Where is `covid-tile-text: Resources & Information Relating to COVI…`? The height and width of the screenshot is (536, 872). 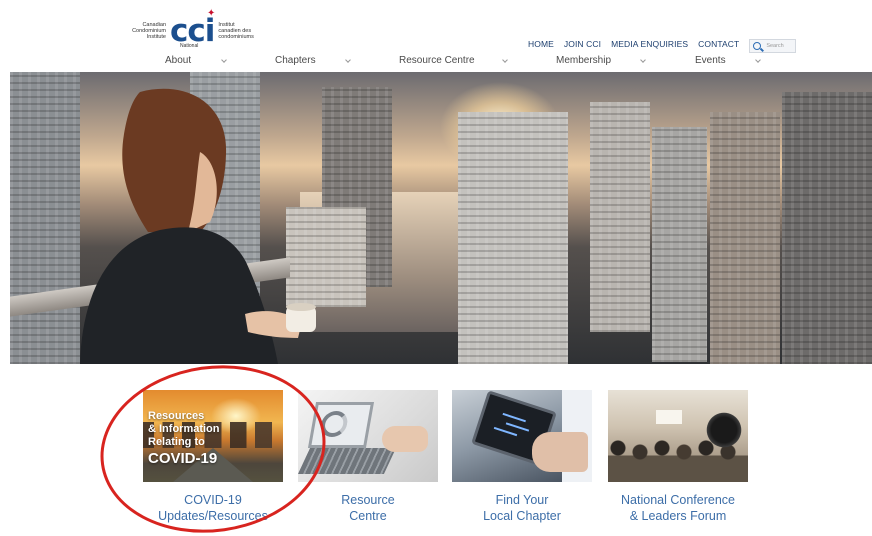
covid-tile-text: Resources & Information Relating to COVI… is located at coordinates (184, 439).